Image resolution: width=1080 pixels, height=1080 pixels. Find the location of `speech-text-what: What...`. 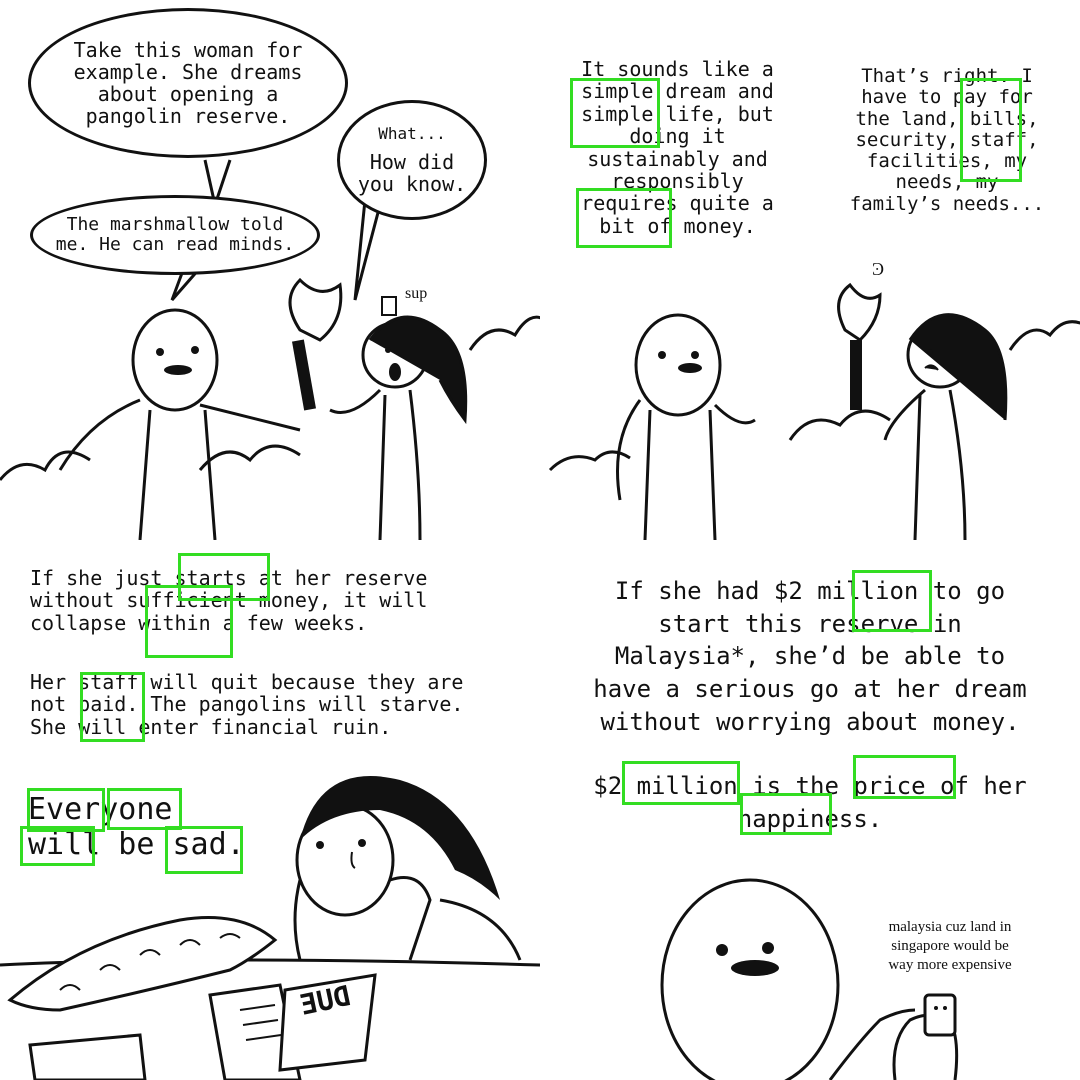

speech-text-what: What... is located at coordinates (412, 134).